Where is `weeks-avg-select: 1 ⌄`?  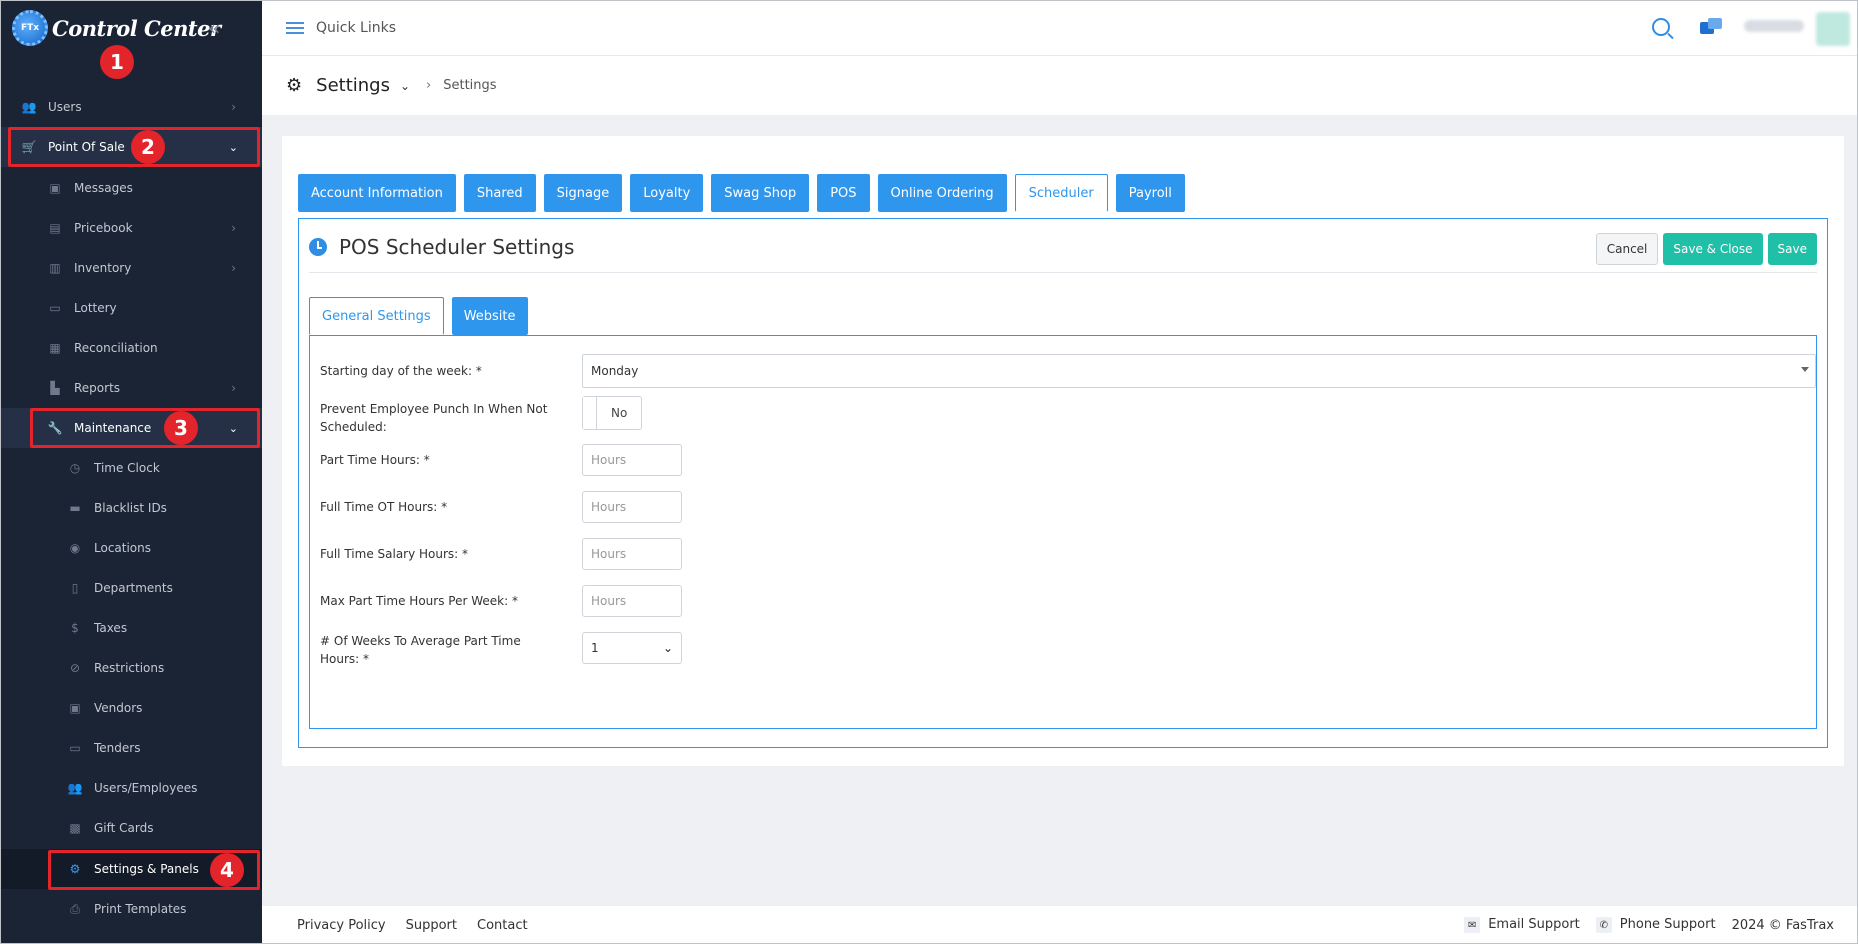 weeks-avg-select: 1 ⌄ is located at coordinates (632, 648).